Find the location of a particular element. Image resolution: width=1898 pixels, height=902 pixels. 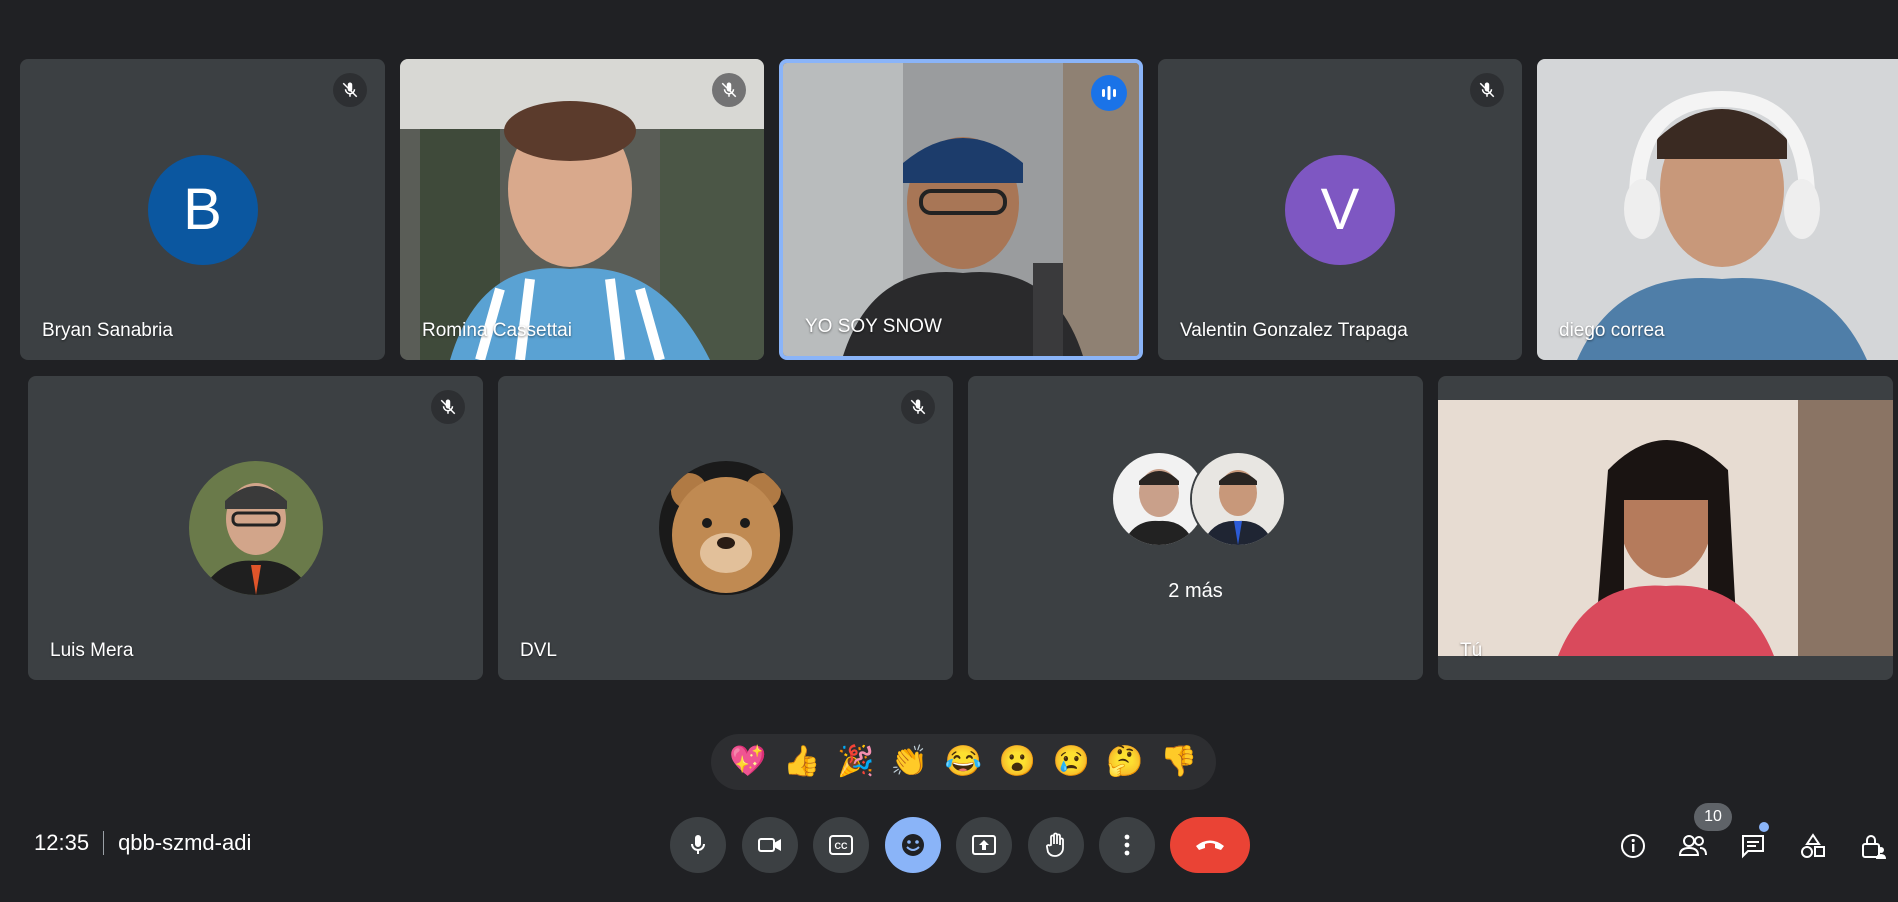

participant-tile-self: Tú is located at coordinates (1665, 528).